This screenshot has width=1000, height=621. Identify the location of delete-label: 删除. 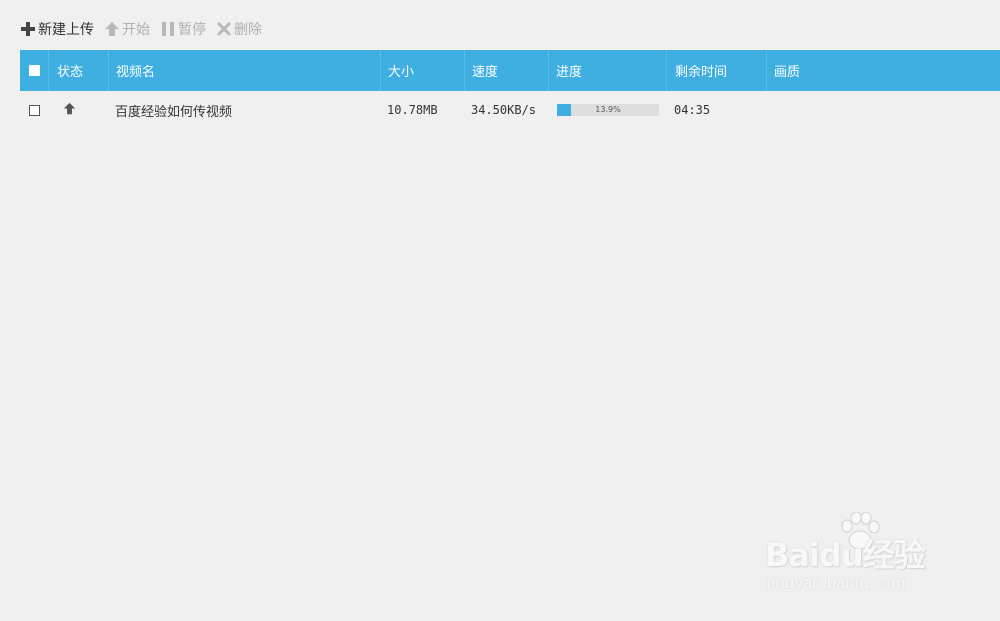
(248, 30).